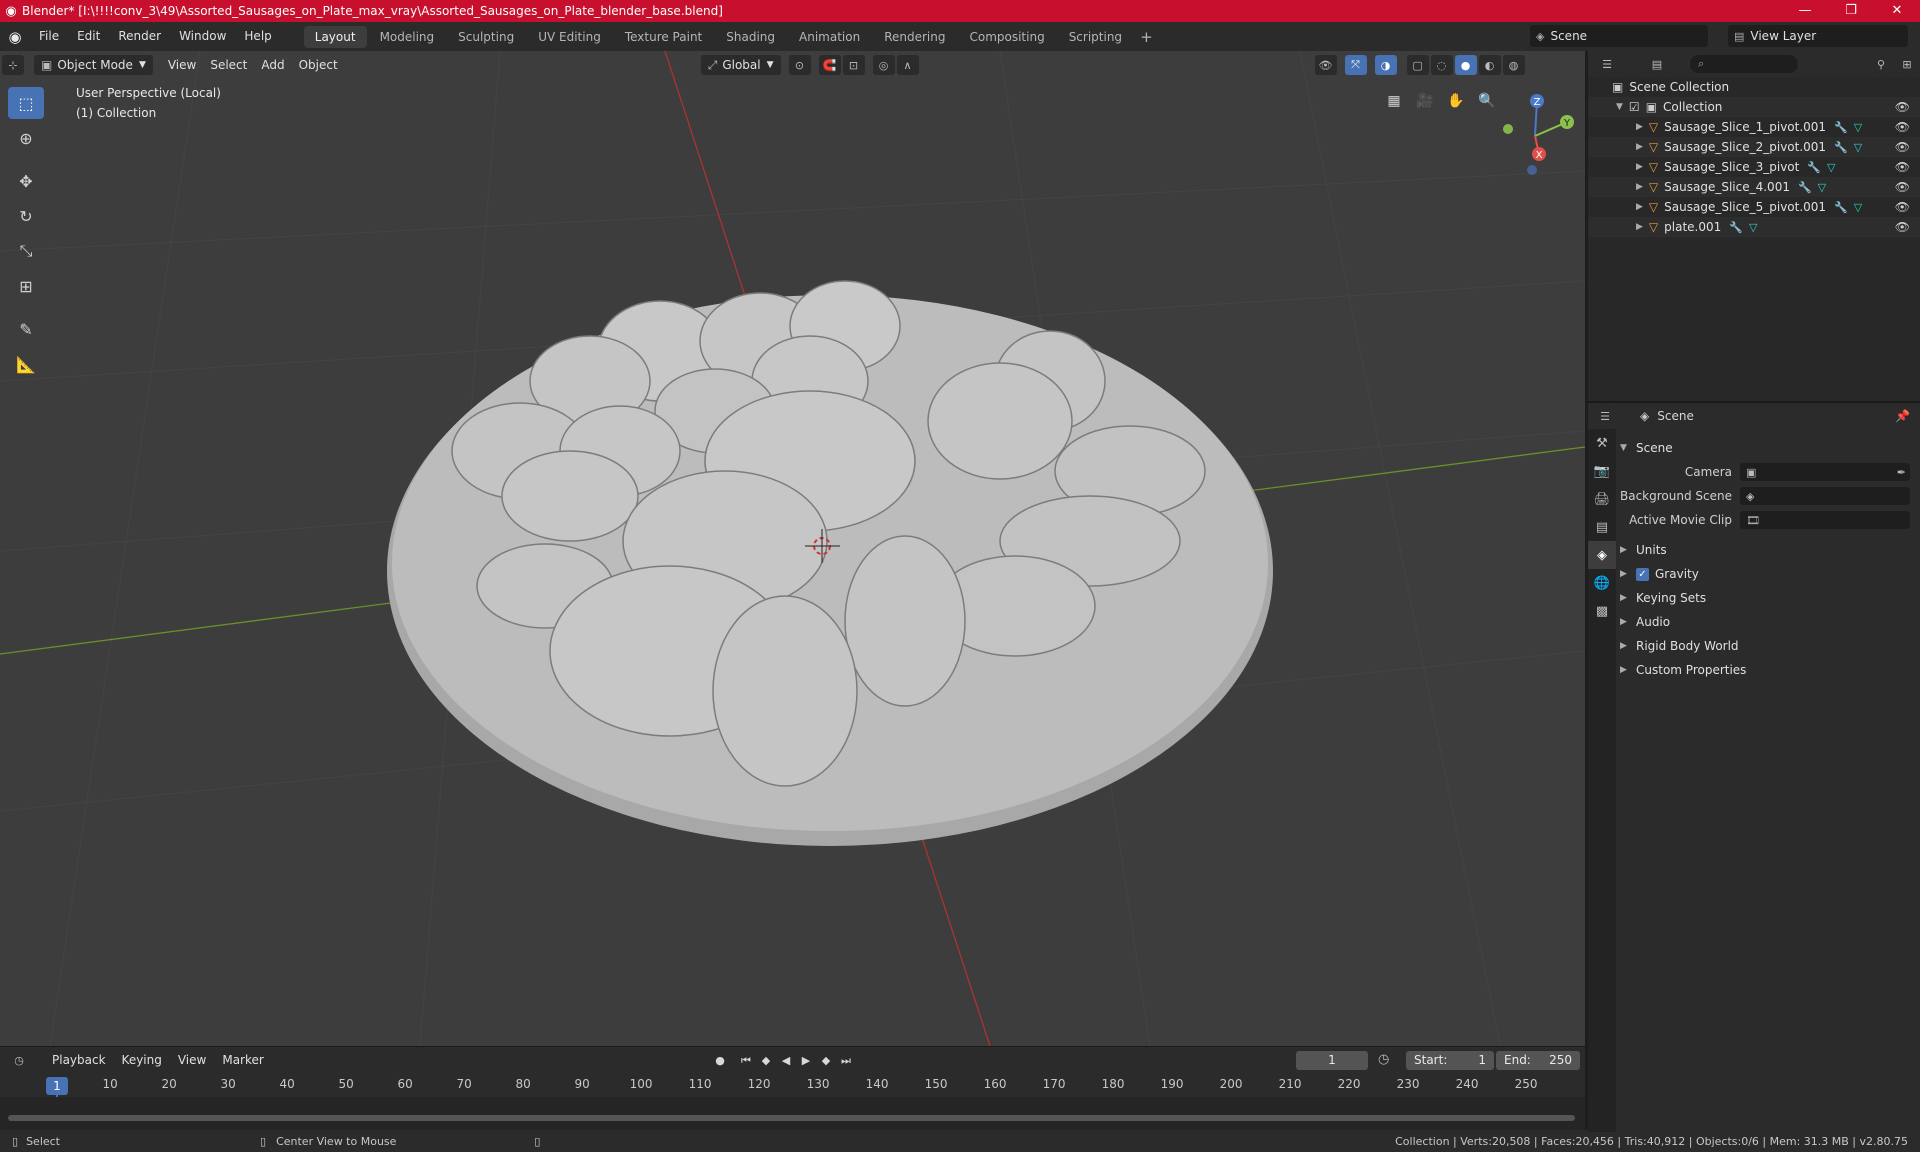 The image size is (1920, 1152). Describe the element at coordinates (192, 1060) in the screenshot. I see `timeline-menu-view: View` at that location.